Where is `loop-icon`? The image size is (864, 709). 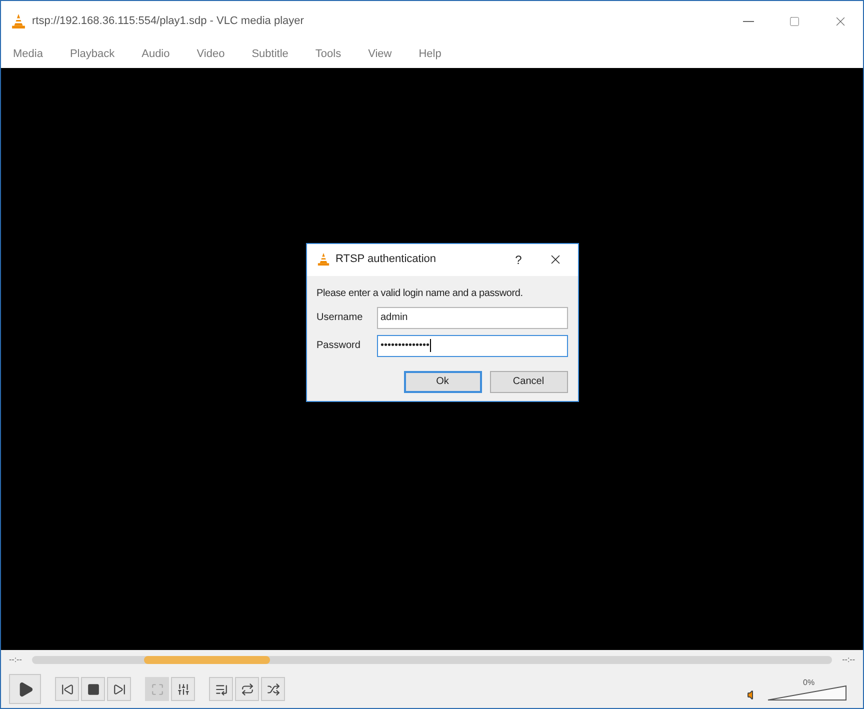
loop-icon is located at coordinates (247, 689).